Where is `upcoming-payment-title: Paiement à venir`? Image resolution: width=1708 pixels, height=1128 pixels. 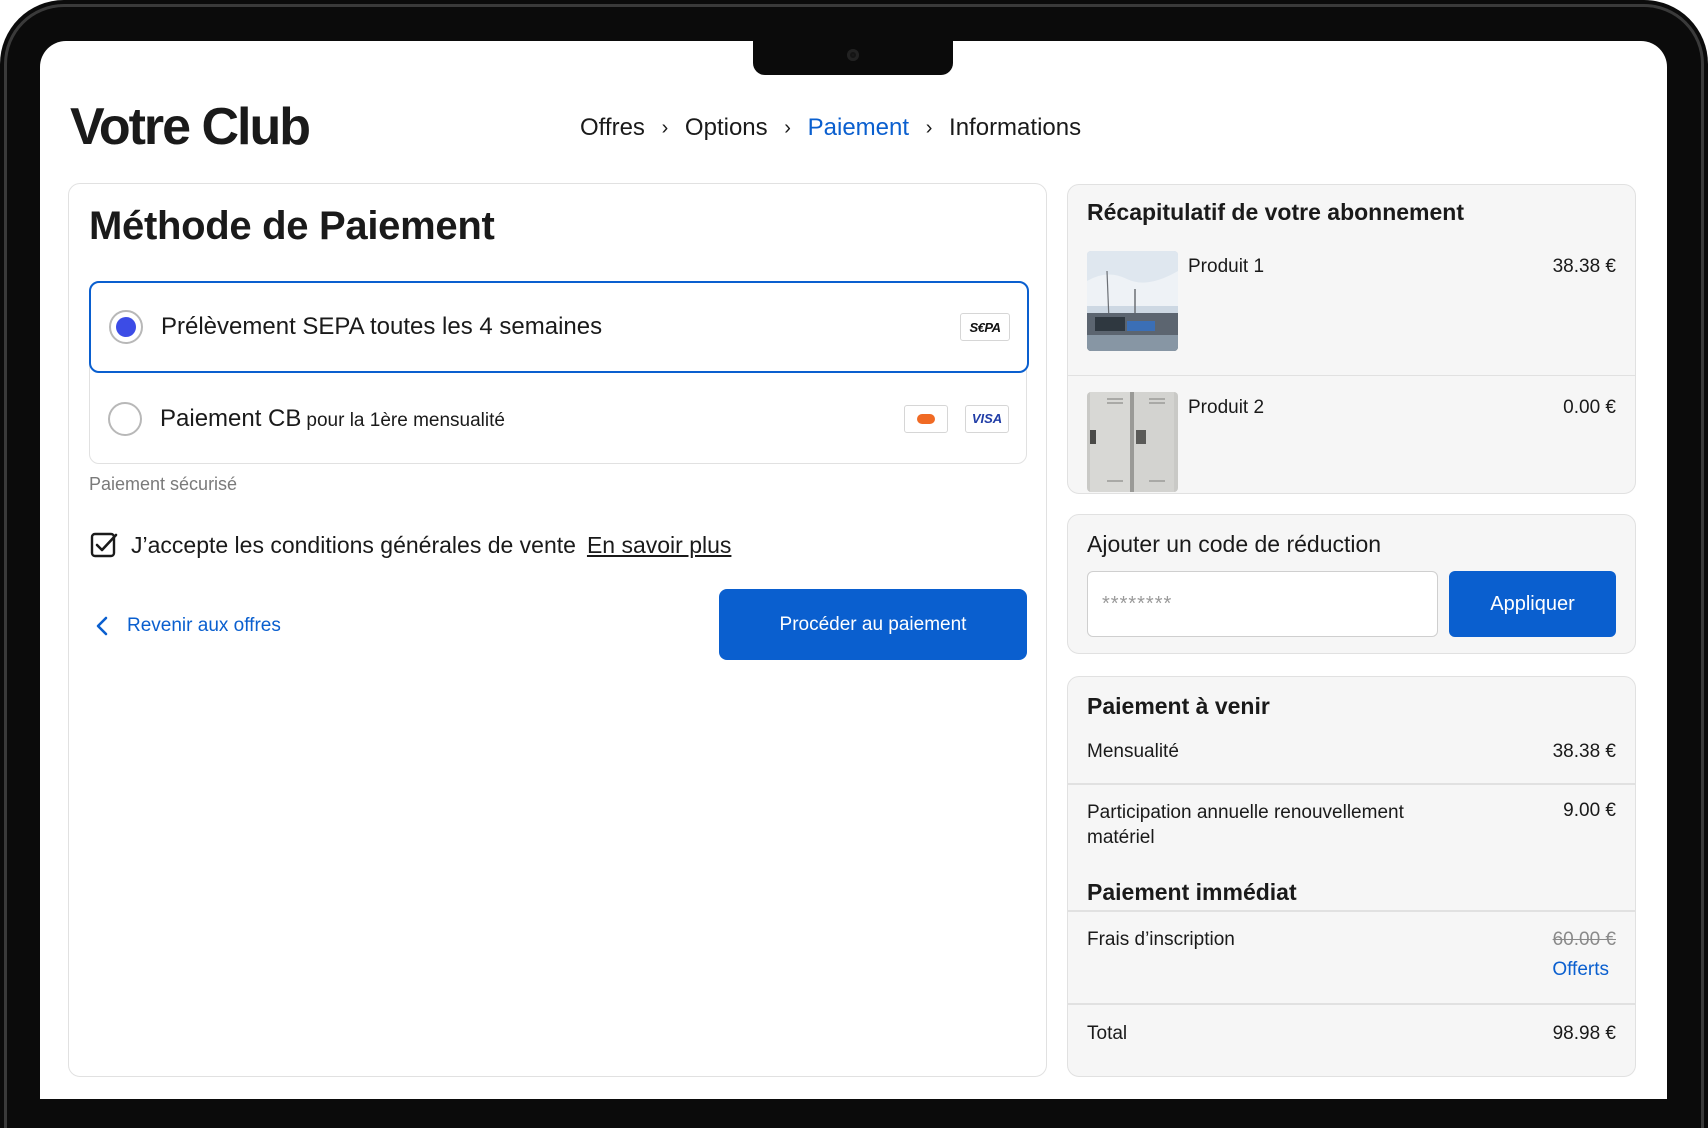 upcoming-payment-title: Paiement à venir is located at coordinates (1178, 706).